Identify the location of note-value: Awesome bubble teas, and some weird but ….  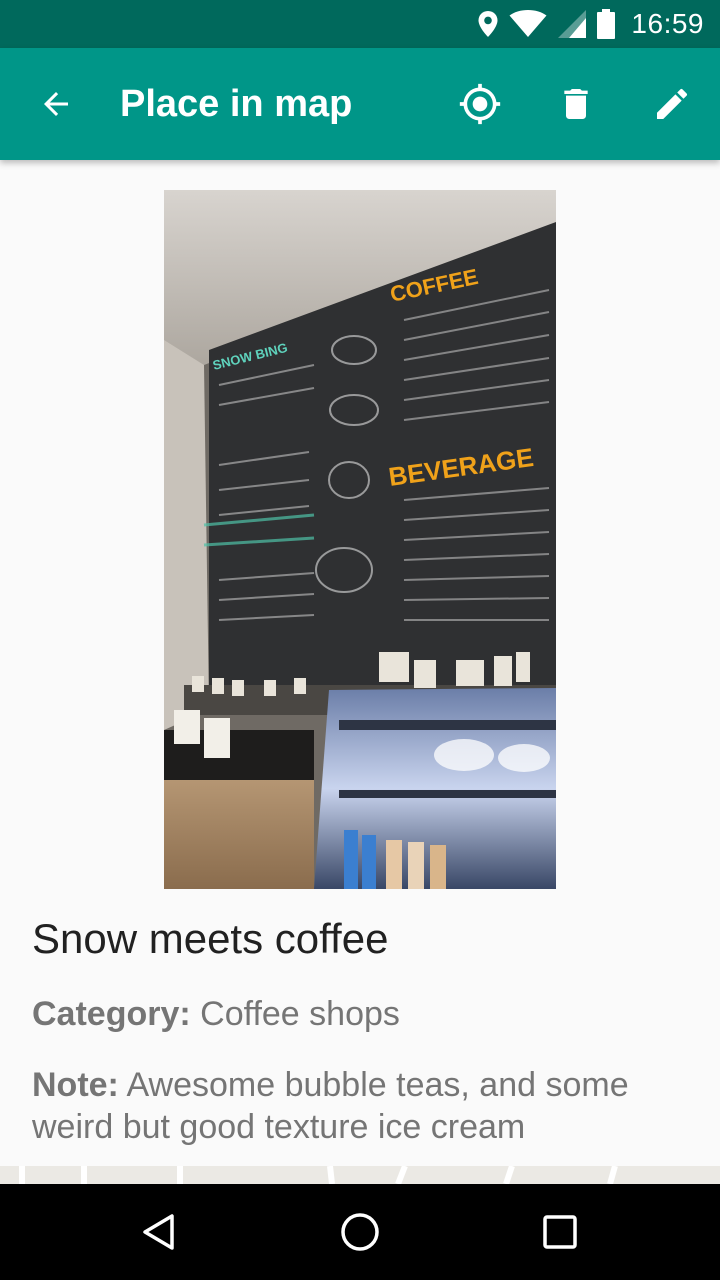
(330, 1106).